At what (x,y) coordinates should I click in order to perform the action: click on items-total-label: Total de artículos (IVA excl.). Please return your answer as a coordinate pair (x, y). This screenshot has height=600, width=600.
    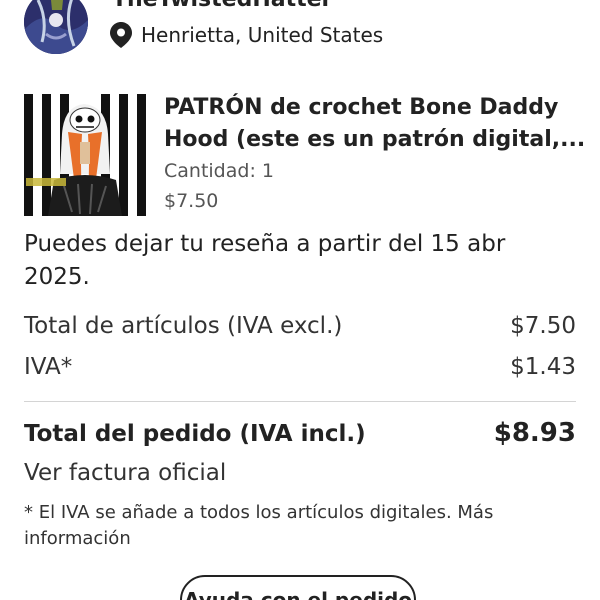
    Looking at the image, I should click on (183, 326).